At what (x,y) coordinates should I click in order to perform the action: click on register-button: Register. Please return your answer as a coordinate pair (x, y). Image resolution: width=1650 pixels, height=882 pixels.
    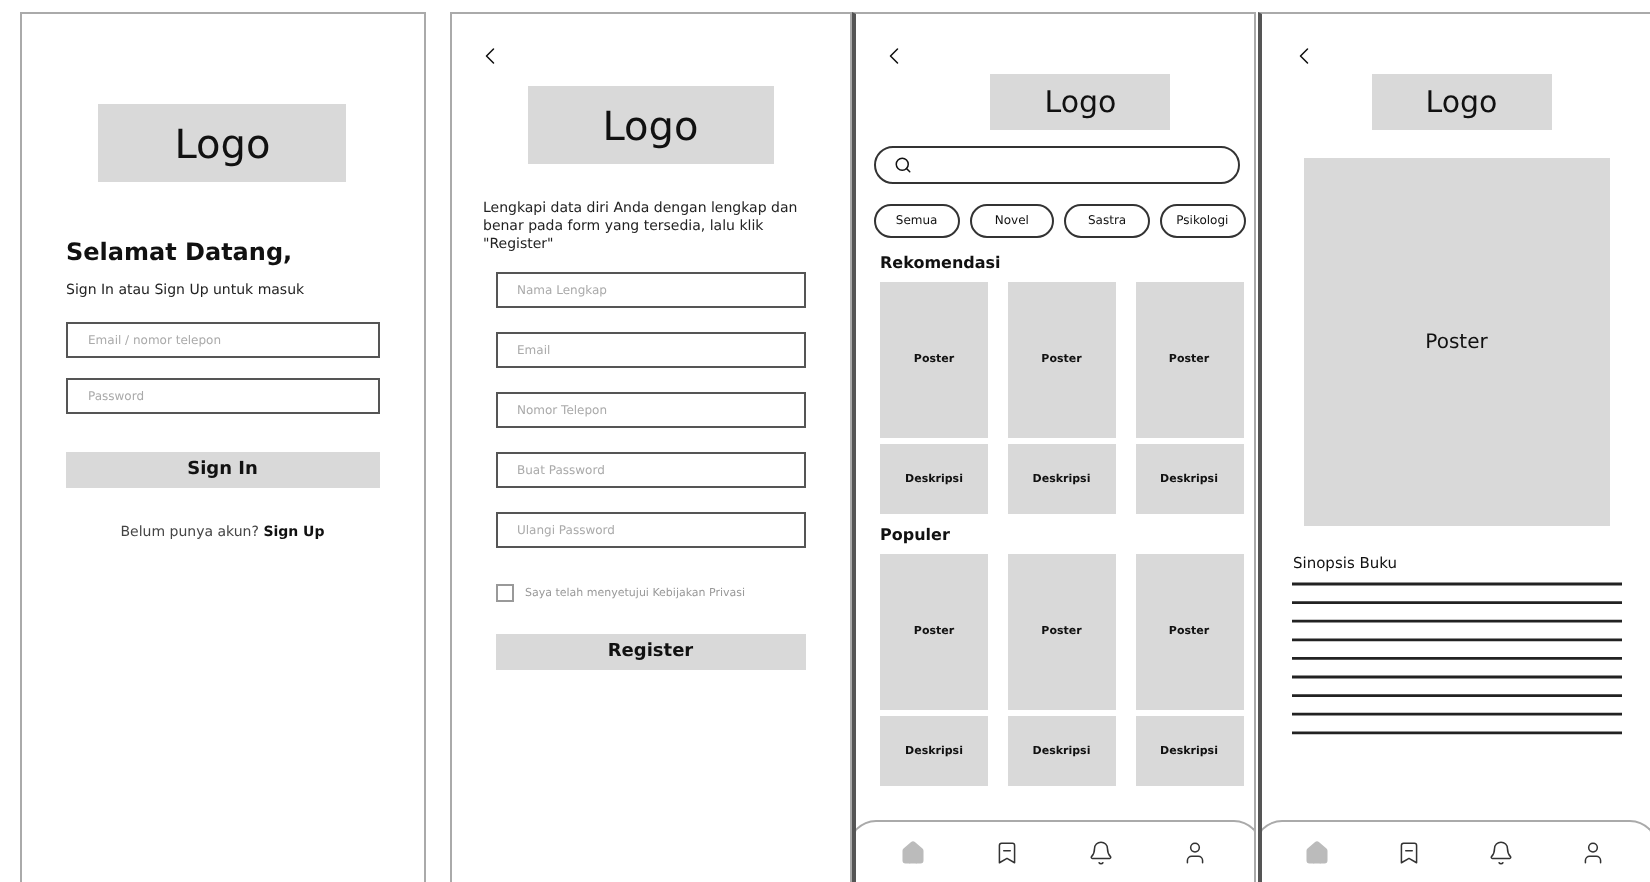
    Looking at the image, I should click on (650, 652).